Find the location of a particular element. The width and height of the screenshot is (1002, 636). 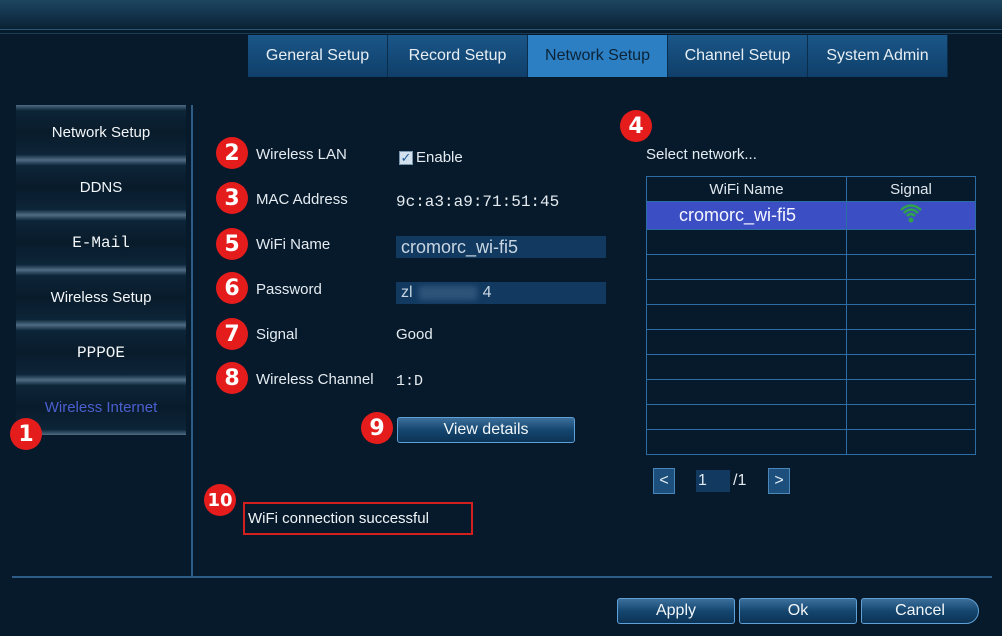

password-redaction is located at coordinates (447, 293).